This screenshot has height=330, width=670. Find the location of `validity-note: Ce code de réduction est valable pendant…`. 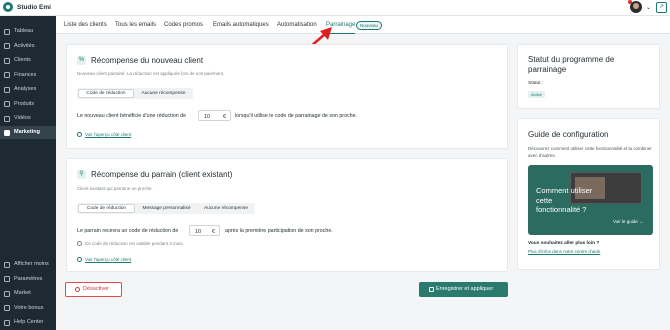

validity-note: Ce code de réduction est valable pendant… is located at coordinates (134, 243).